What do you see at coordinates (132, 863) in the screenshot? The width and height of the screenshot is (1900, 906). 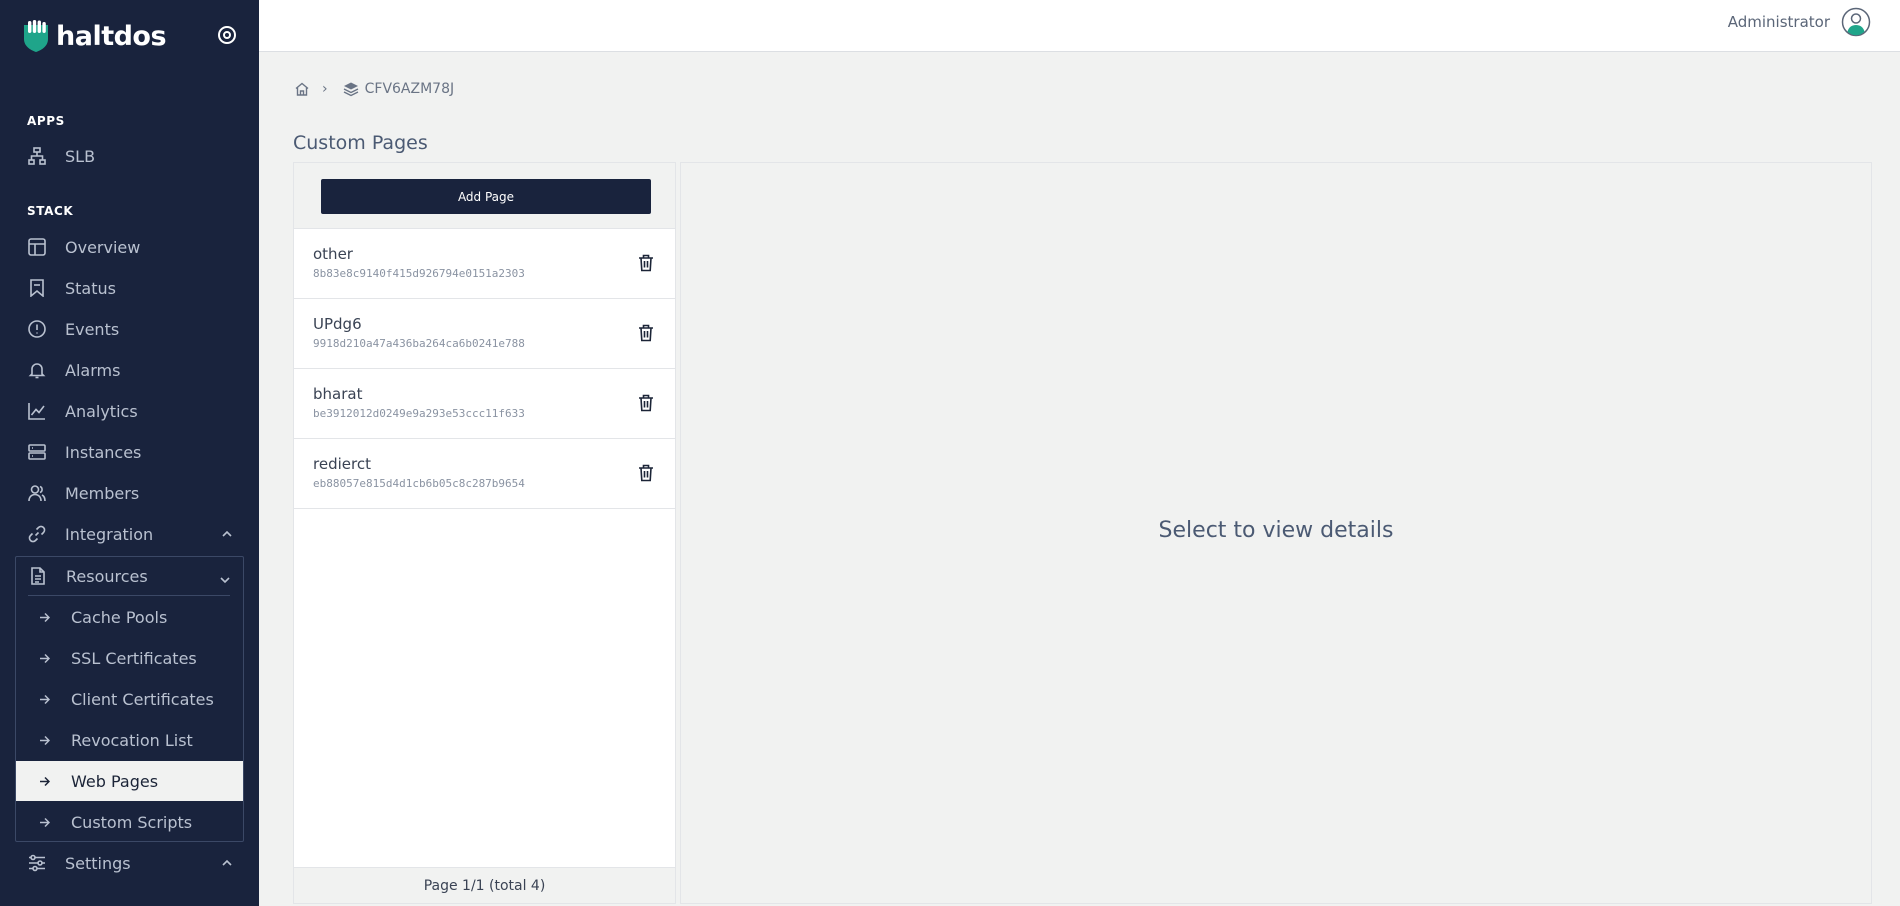 I see `sidebar-item-settings: Settings` at bounding box center [132, 863].